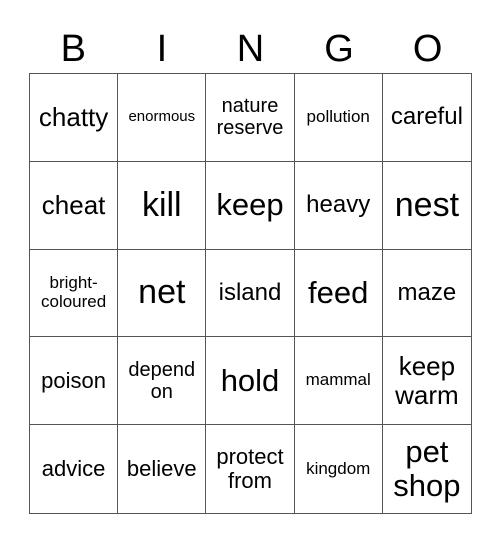  I want to click on header-letter-g: G, so click(339, 49).